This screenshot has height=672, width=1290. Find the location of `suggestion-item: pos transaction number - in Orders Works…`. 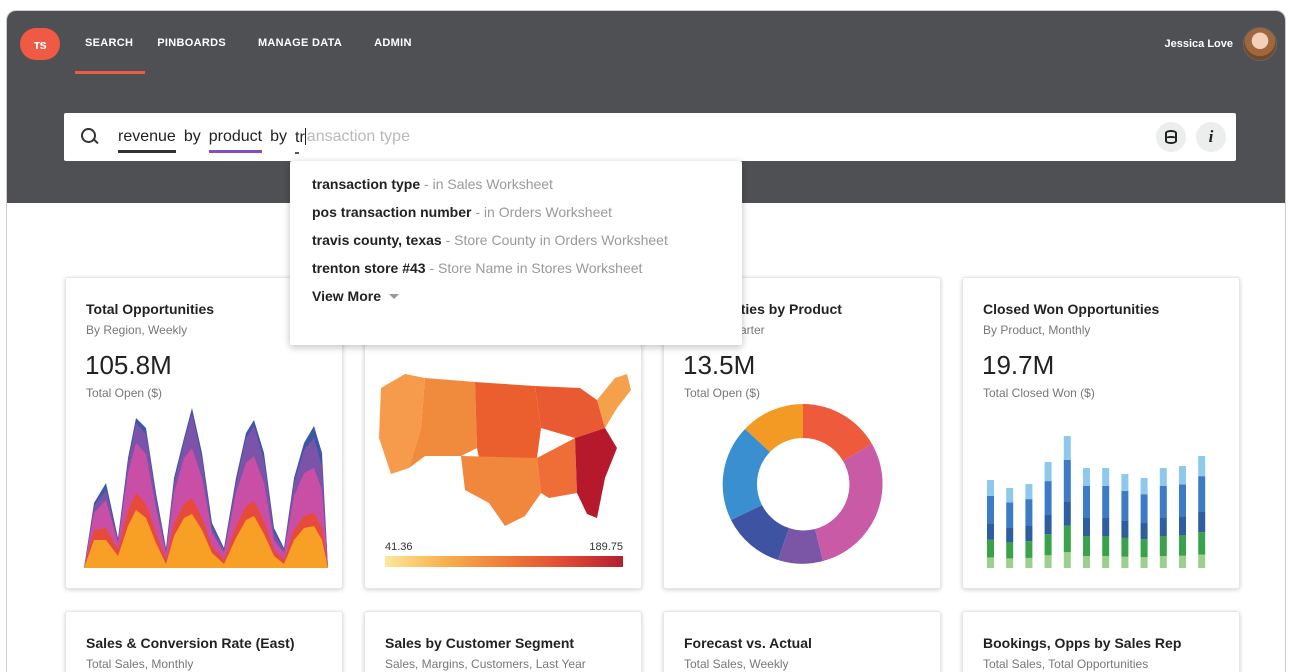

suggestion-item: pos transaction number - in Orders Works… is located at coordinates (527, 218).